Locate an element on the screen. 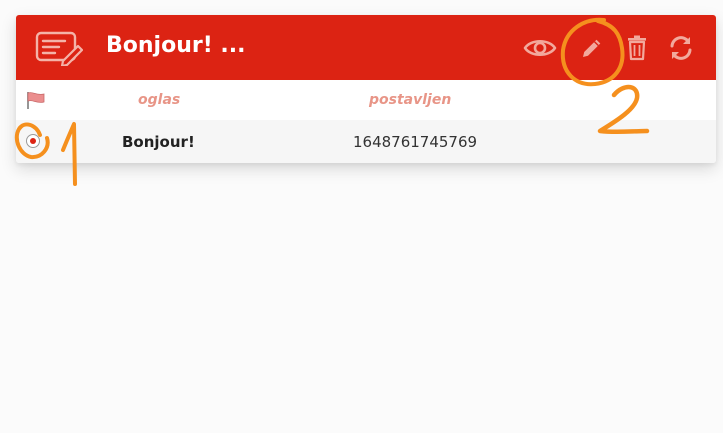 The image size is (723, 433). trash-icon is located at coordinates (637, 48).